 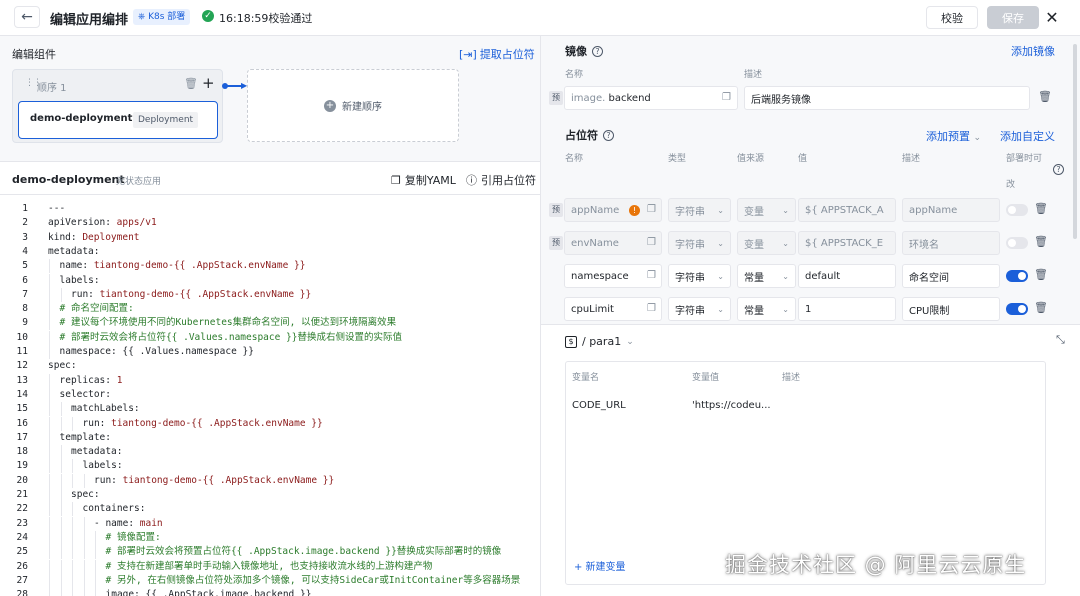 What do you see at coordinates (599, 405) in the screenshot?
I see `variable-name: CODE_URL` at bounding box center [599, 405].